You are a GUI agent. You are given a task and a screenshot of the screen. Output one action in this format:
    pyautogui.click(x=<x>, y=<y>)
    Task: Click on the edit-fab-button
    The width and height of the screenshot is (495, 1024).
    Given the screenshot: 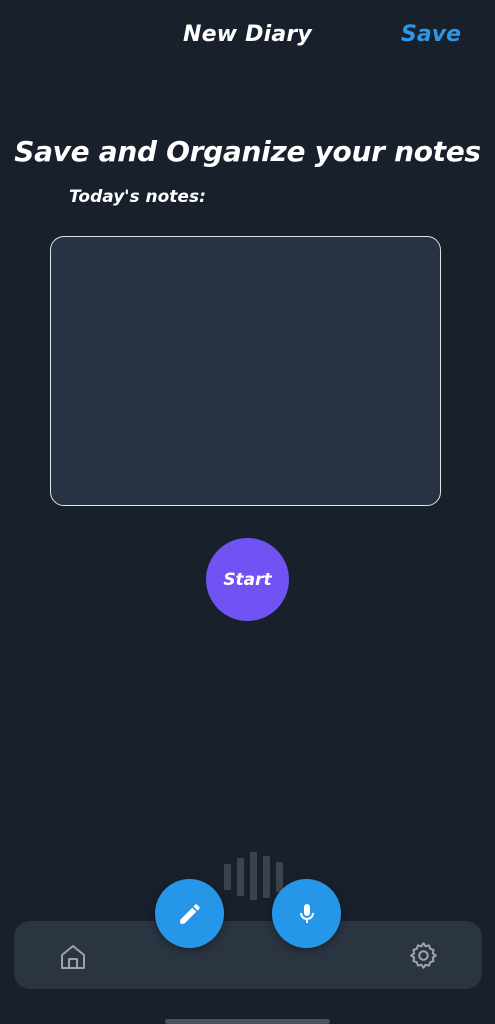 What is the action you would take?
    pyautogui.click(x=189, y=913)
    